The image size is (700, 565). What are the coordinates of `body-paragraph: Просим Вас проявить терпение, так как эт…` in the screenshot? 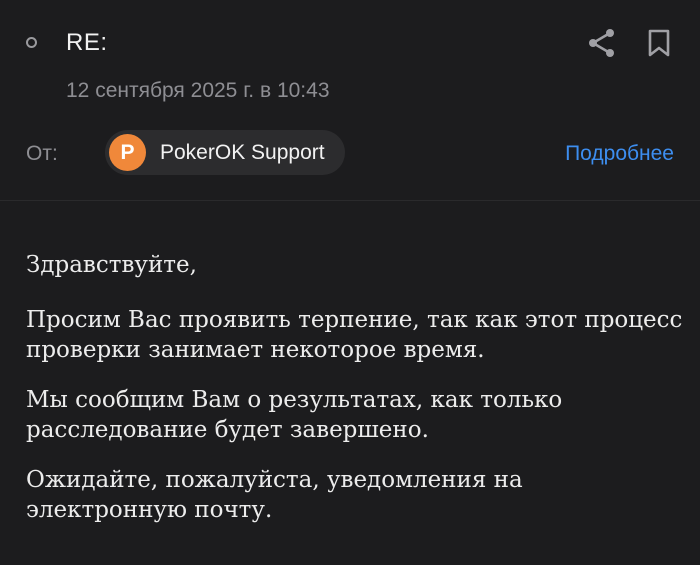 It's located at (354, 335).